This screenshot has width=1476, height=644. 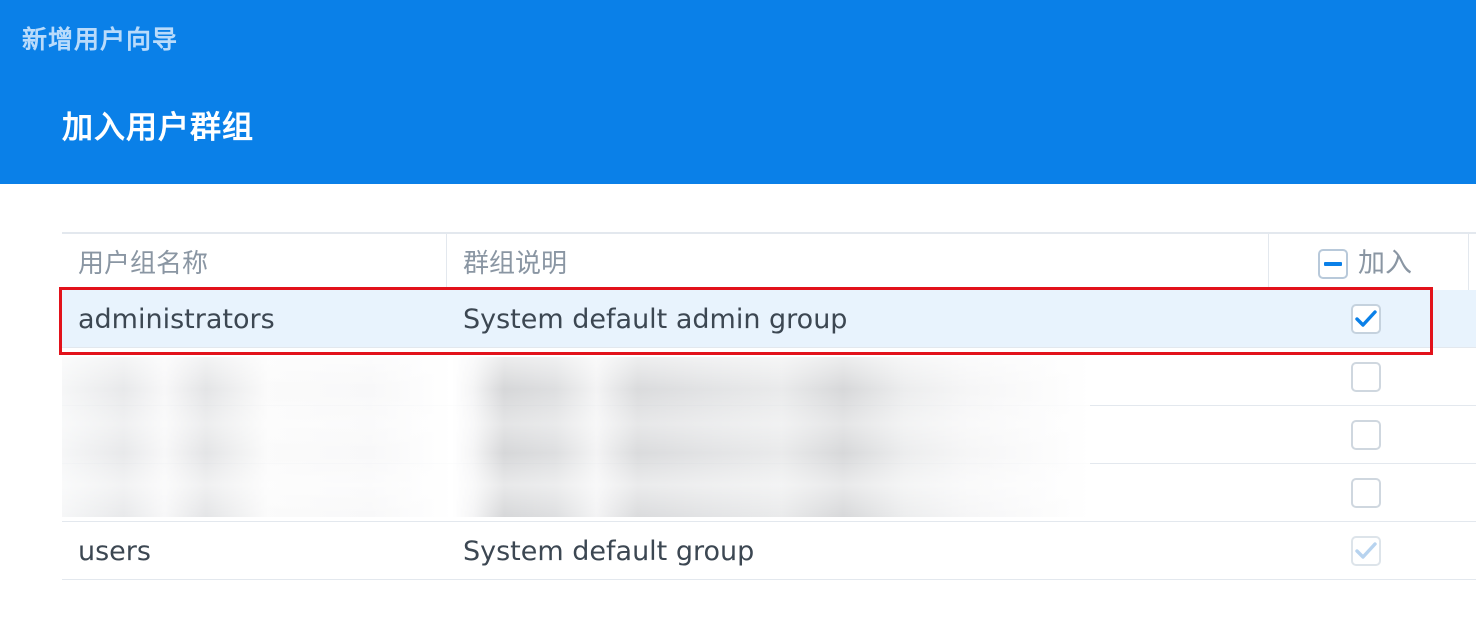 I want to click on column-header-description: 群组说明, so click(x=515, y=262).